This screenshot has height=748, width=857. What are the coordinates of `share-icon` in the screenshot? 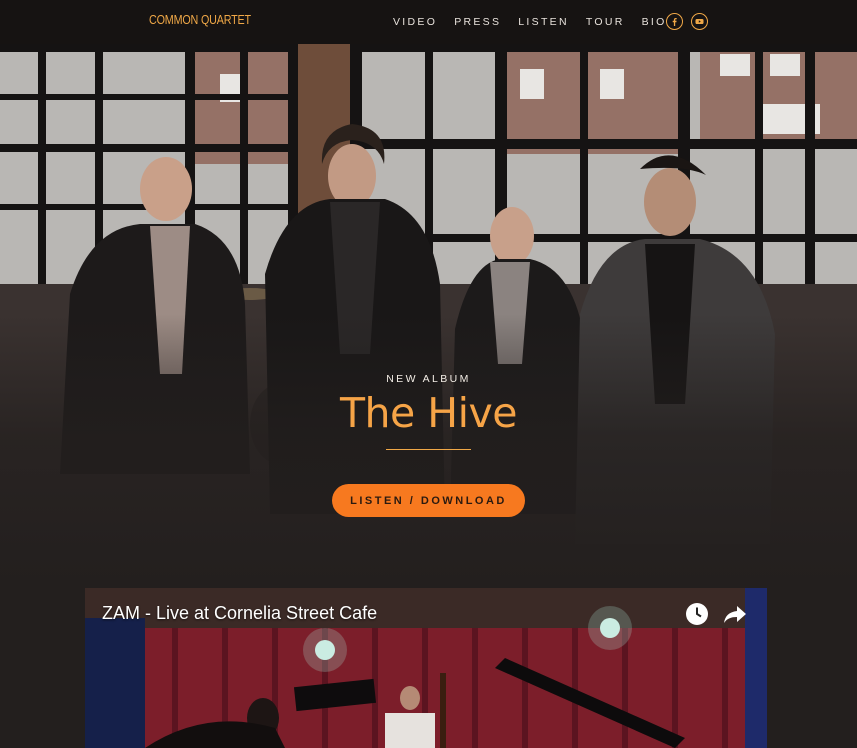 It's located at (735, 614).